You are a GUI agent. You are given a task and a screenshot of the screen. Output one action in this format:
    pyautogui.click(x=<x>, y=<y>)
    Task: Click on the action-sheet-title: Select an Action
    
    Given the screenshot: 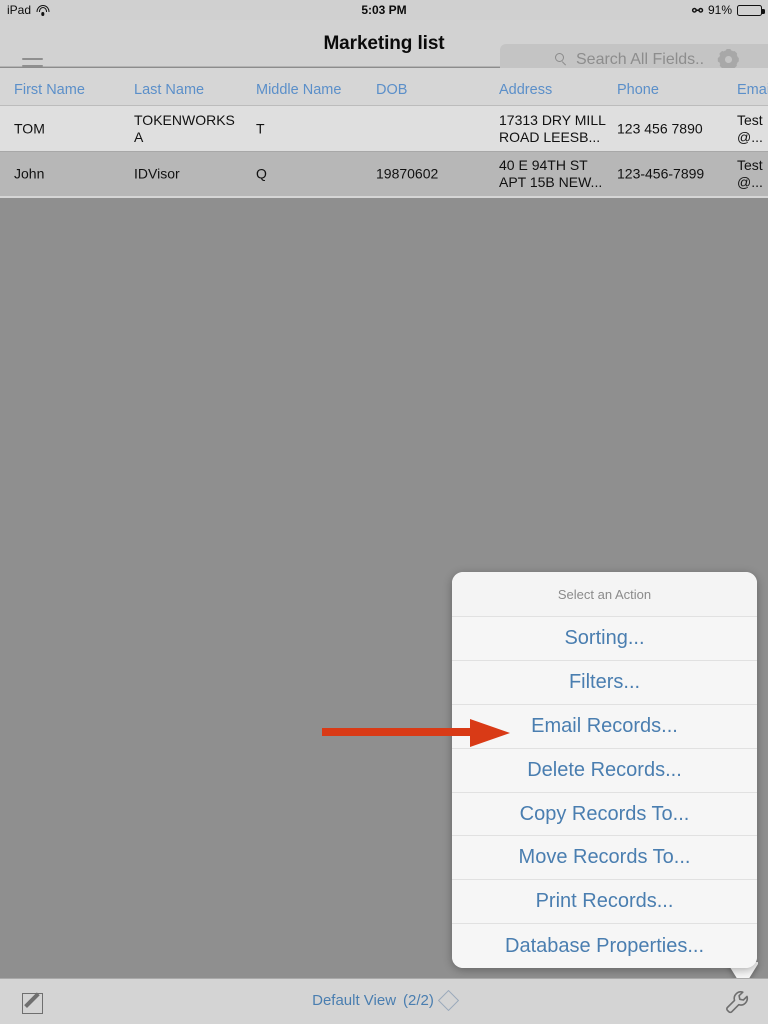 What is the action you would take?
    pyautogui.click(x=604, y=594)
    